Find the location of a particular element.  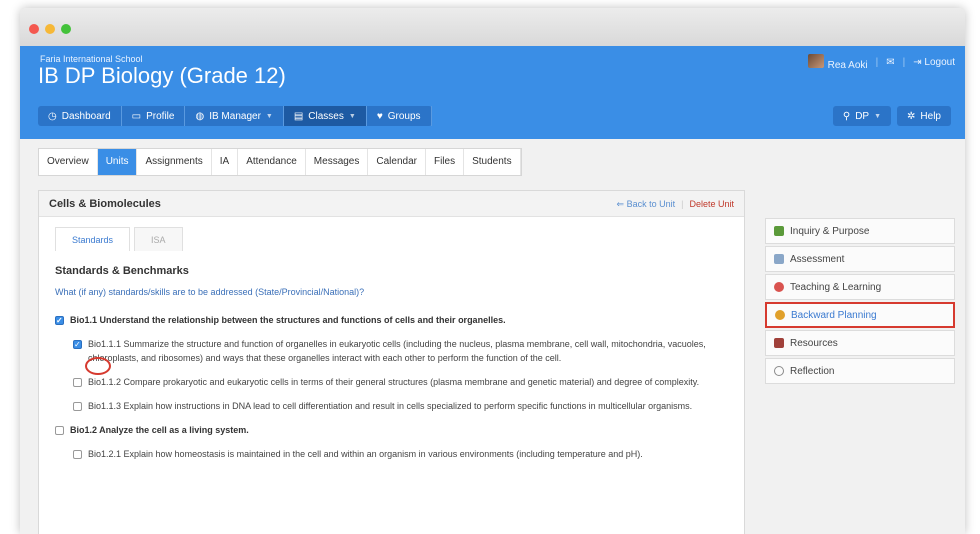

nav-ib-manager: ◍ IB Manager ▼ is located at coordinates (234, 116).